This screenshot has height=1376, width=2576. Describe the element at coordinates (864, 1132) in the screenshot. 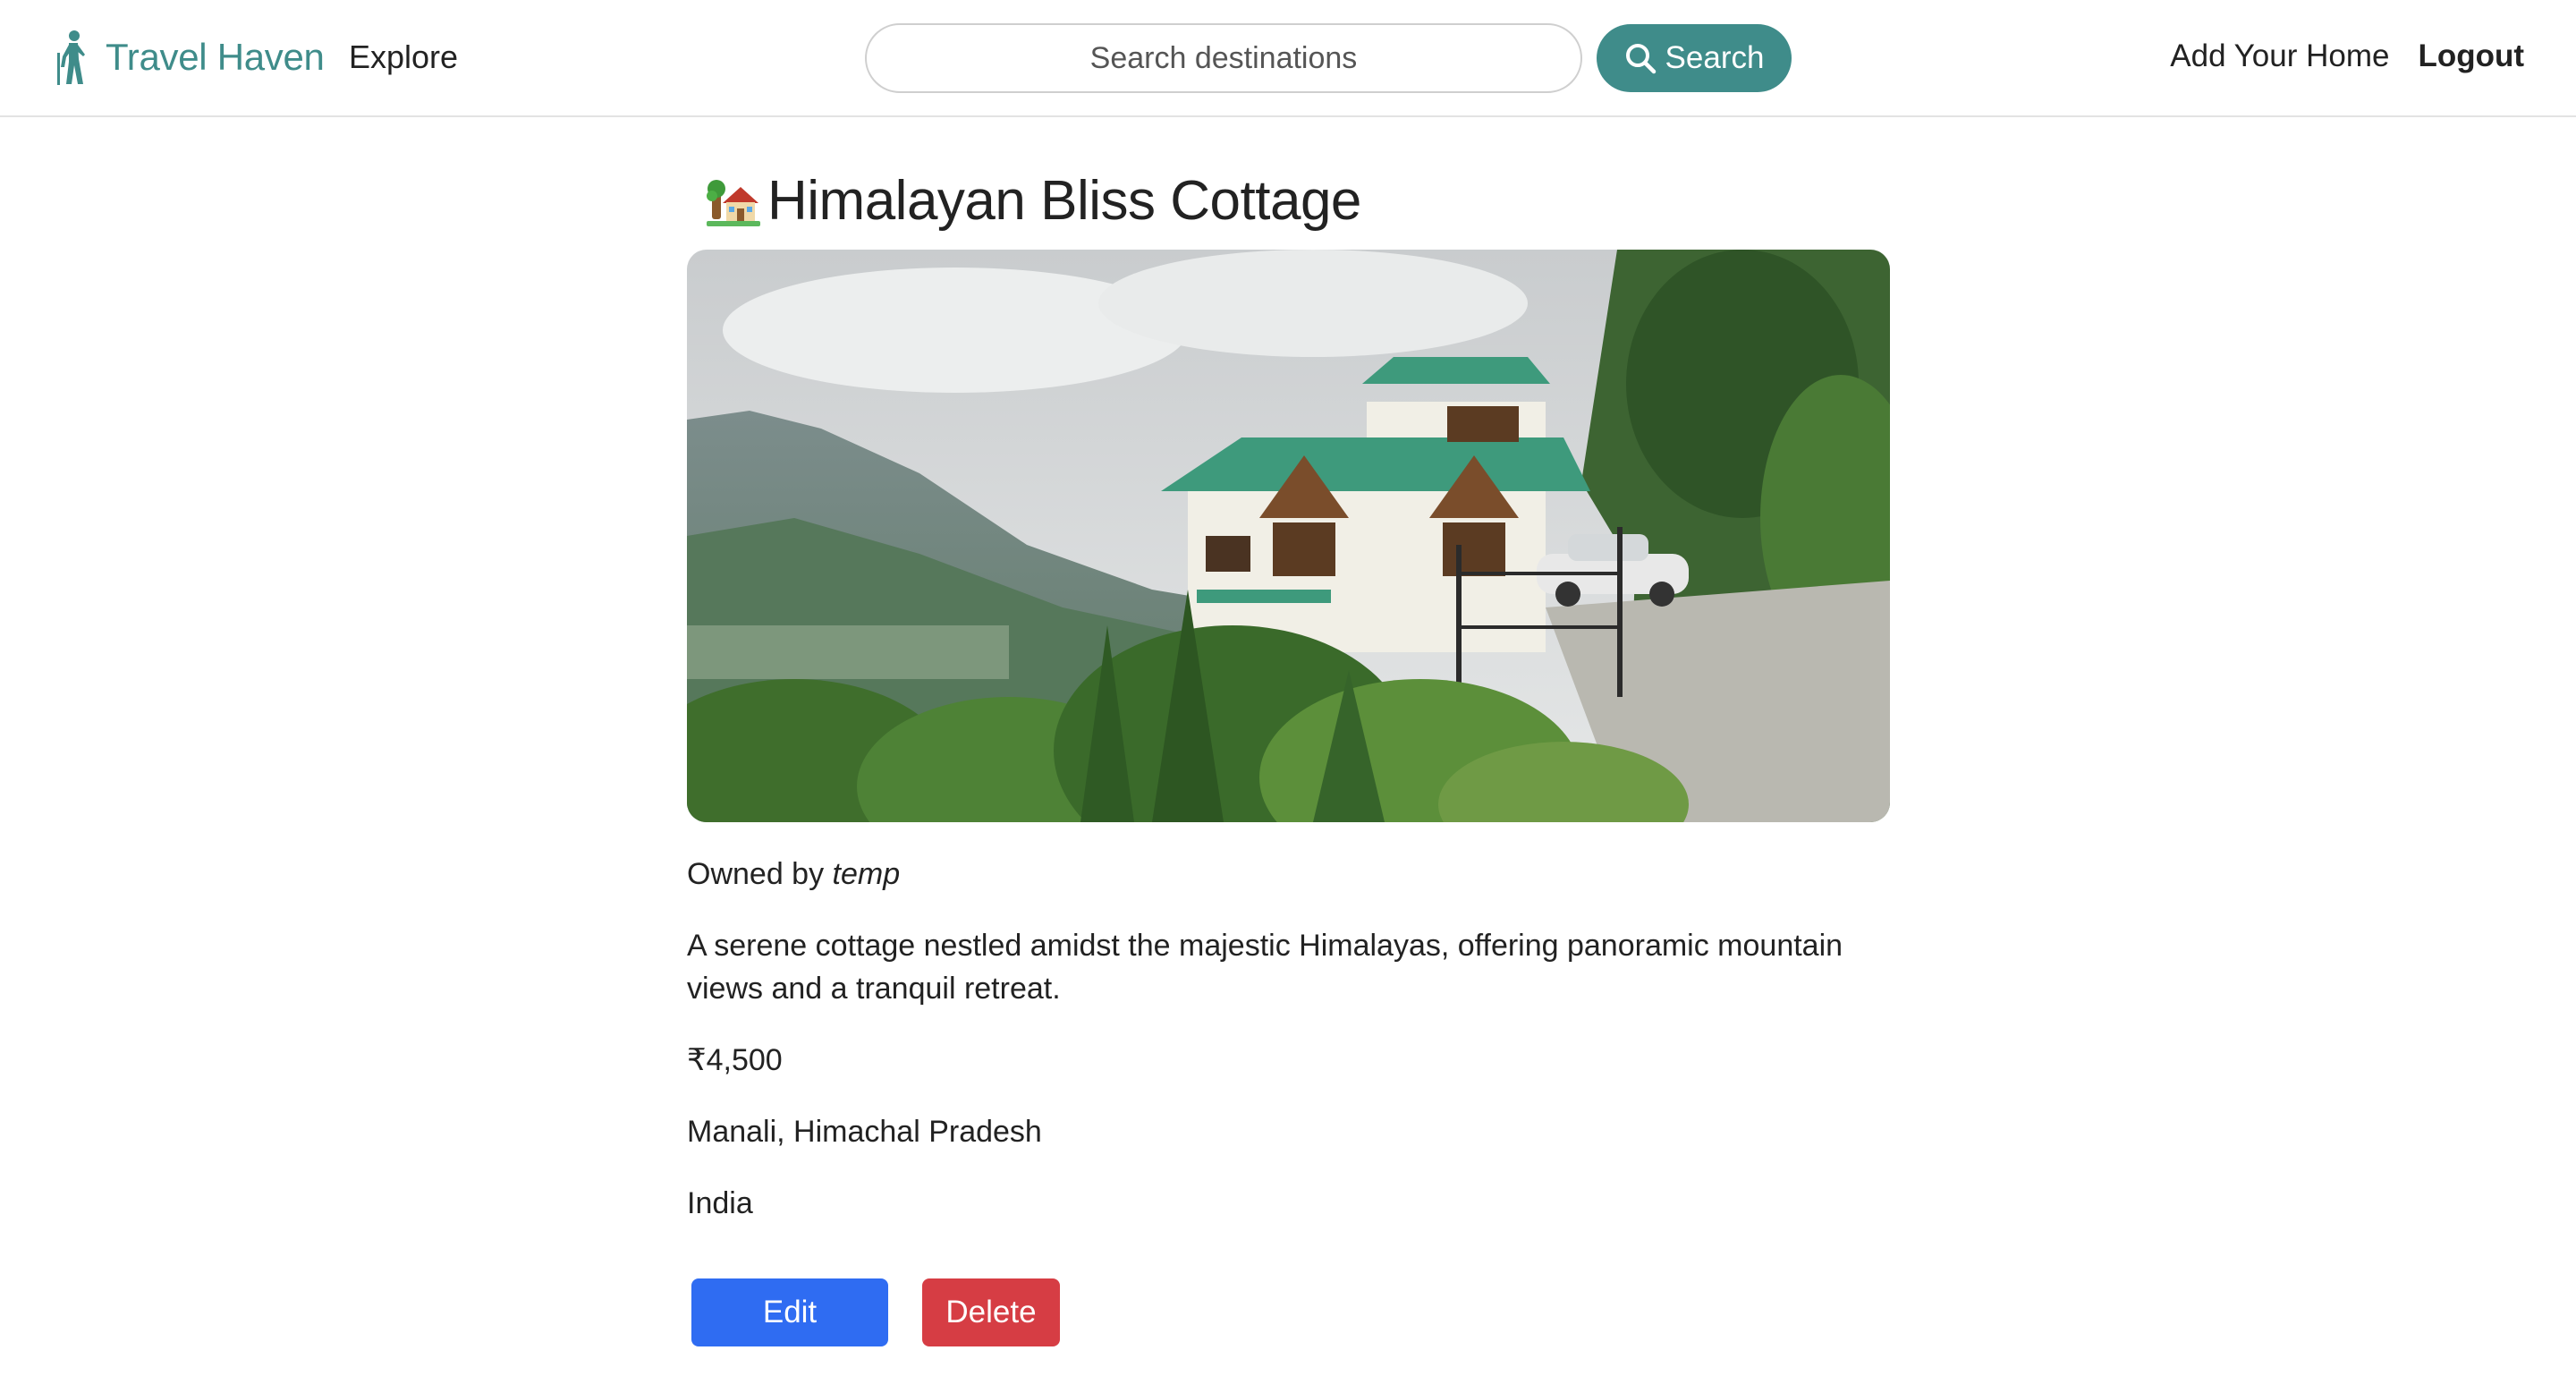

I see `listing-location: Manali, Himachal Pradesh` at that location.